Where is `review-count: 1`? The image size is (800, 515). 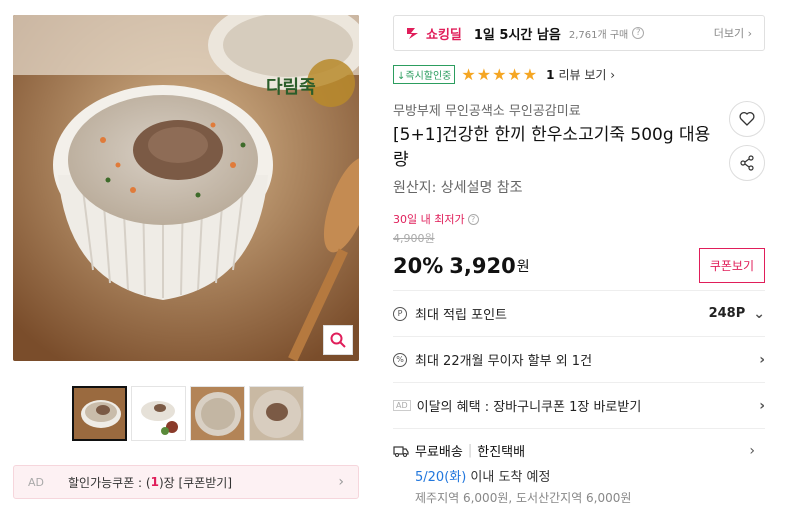 review-count: 1 is located at coordinates (550, 74).